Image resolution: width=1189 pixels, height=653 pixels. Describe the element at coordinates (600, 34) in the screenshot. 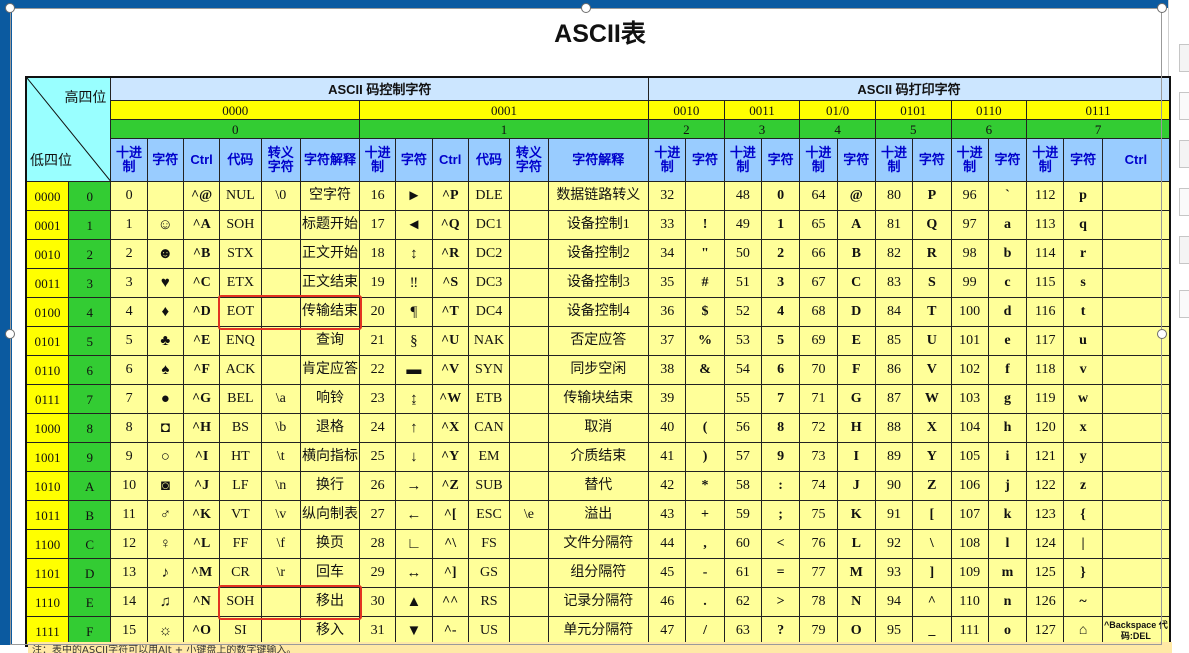

I see `page-title: ASCII表` at that location.